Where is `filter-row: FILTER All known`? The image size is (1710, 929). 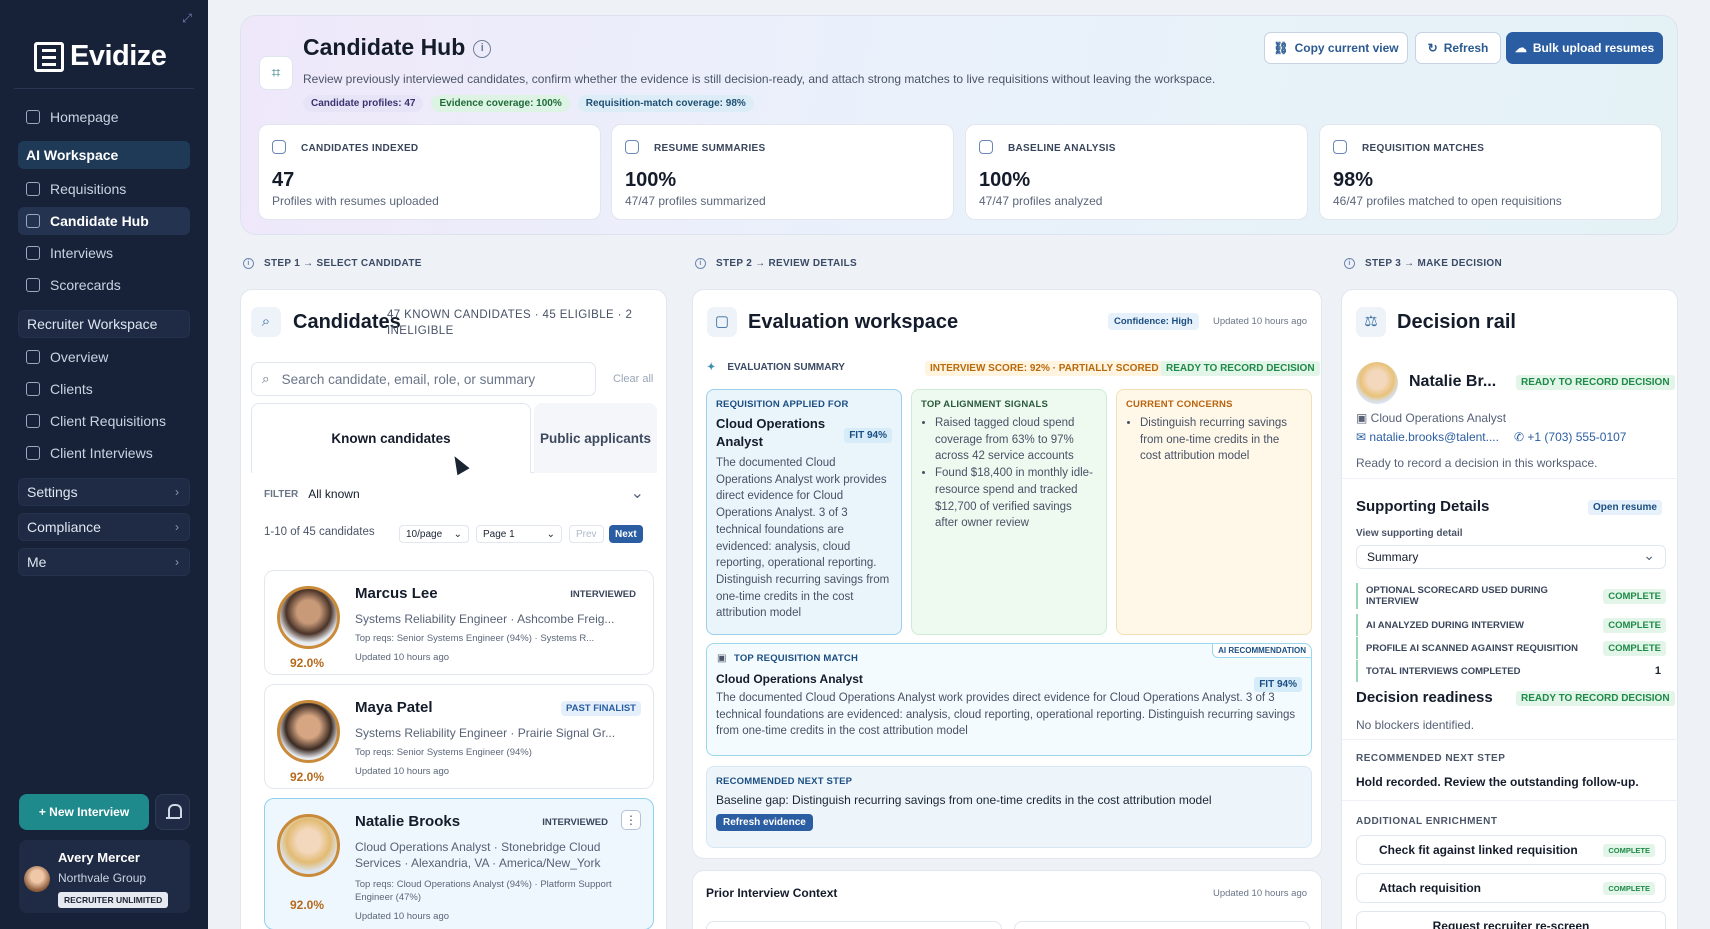 filter-row: FILTER All known is located at coordinates (459, 493).